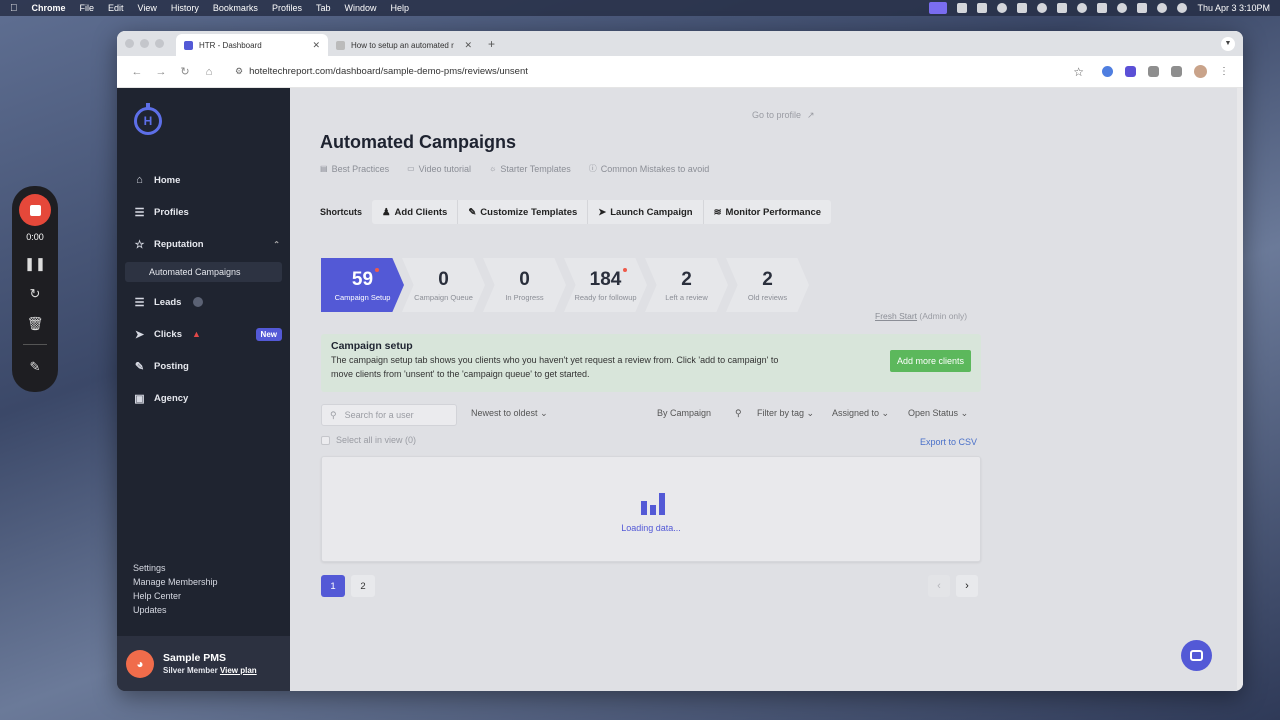  Describe the element at coordinates (49, 8) in the screenshot. I see `menu-app-name: Chrome` at that location.